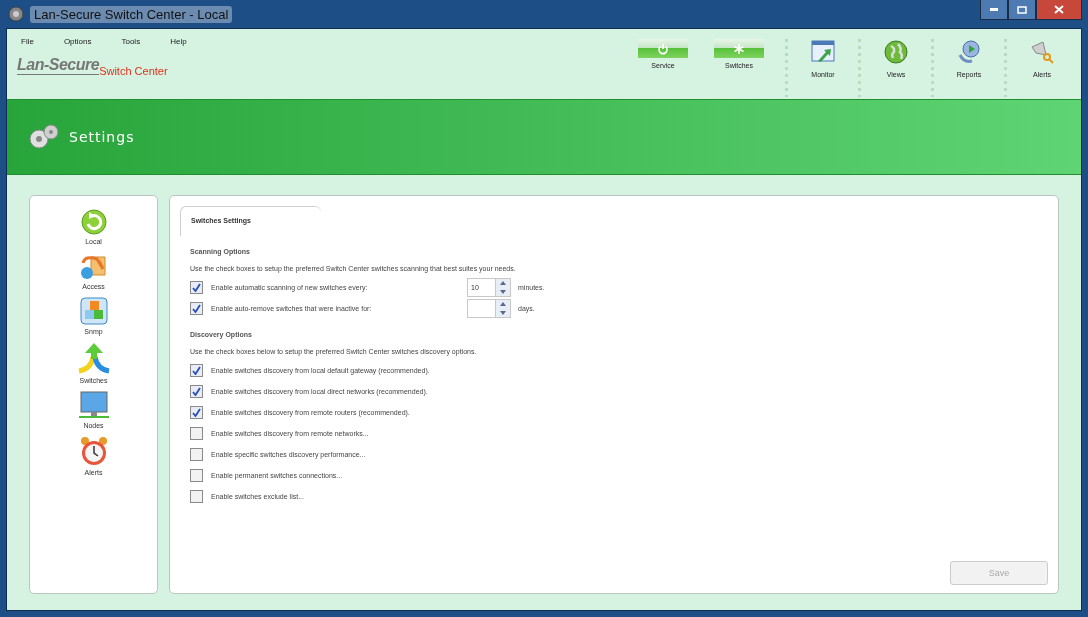  I want to click on asterisk-icon, so click(739, 48).